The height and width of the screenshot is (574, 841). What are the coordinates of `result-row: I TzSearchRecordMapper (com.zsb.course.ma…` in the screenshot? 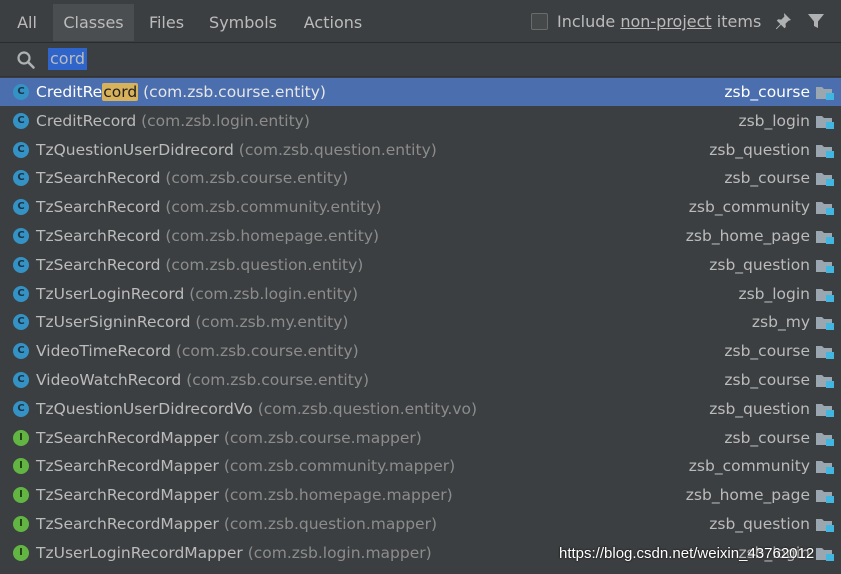 It's located at (420, 438).